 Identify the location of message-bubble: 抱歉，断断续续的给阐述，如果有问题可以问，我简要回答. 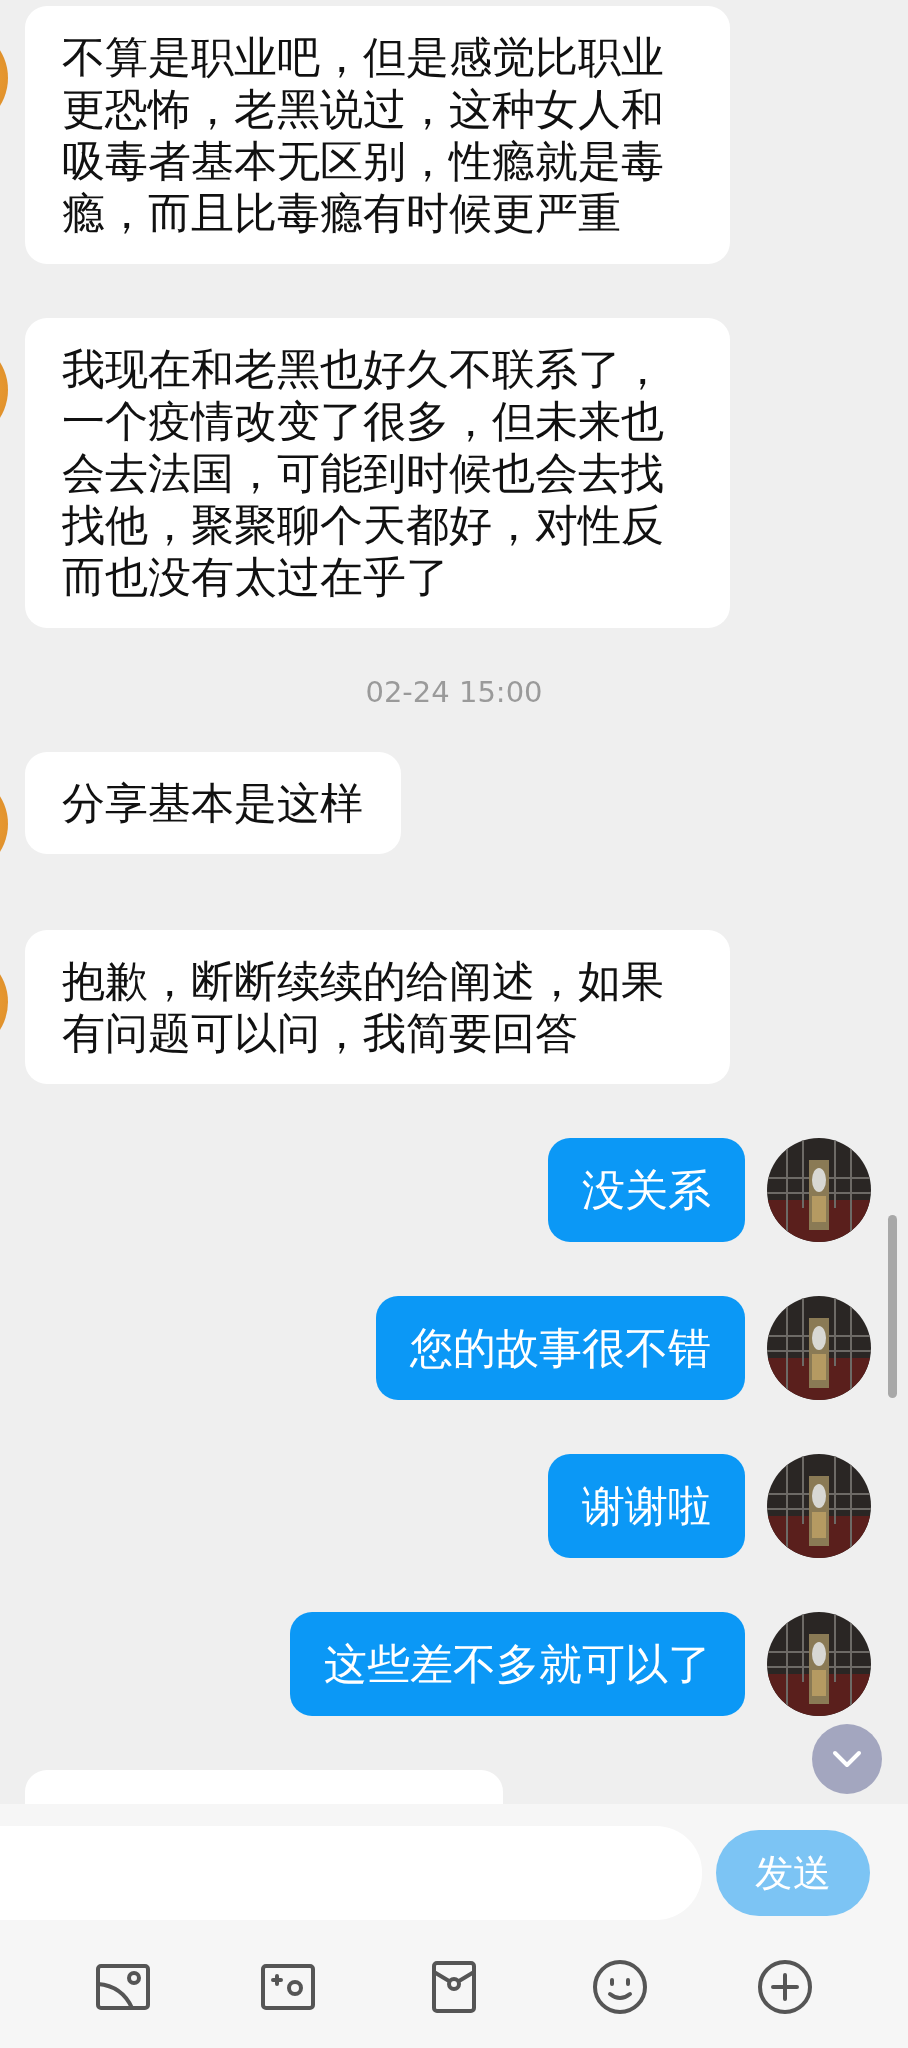
(377, 1007).